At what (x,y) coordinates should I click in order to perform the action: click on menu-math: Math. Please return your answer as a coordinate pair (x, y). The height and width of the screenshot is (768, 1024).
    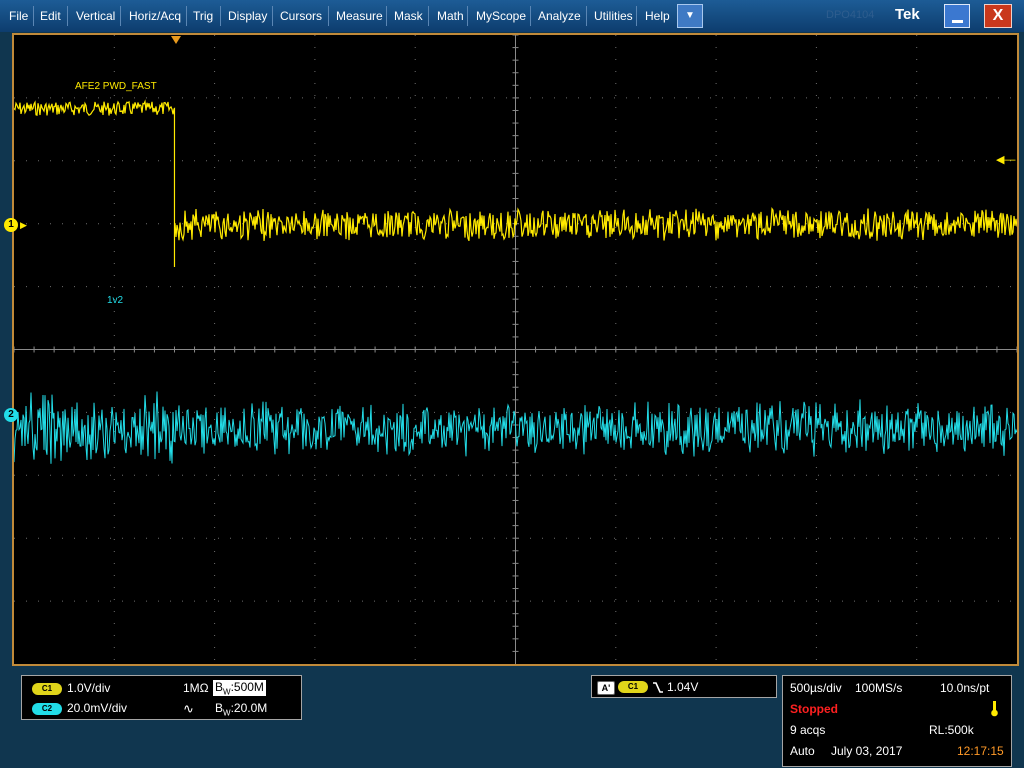
    Looking at the image, I should click on (450, 16).